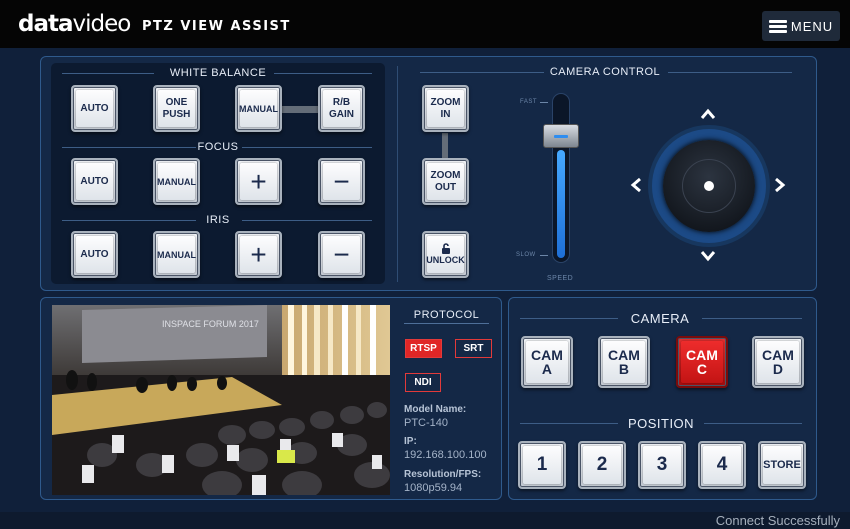 Image resolution: width=850 pixels, height=529 pixels. I want to click on focus-manual-button: MANUAL, so click(176, 181).